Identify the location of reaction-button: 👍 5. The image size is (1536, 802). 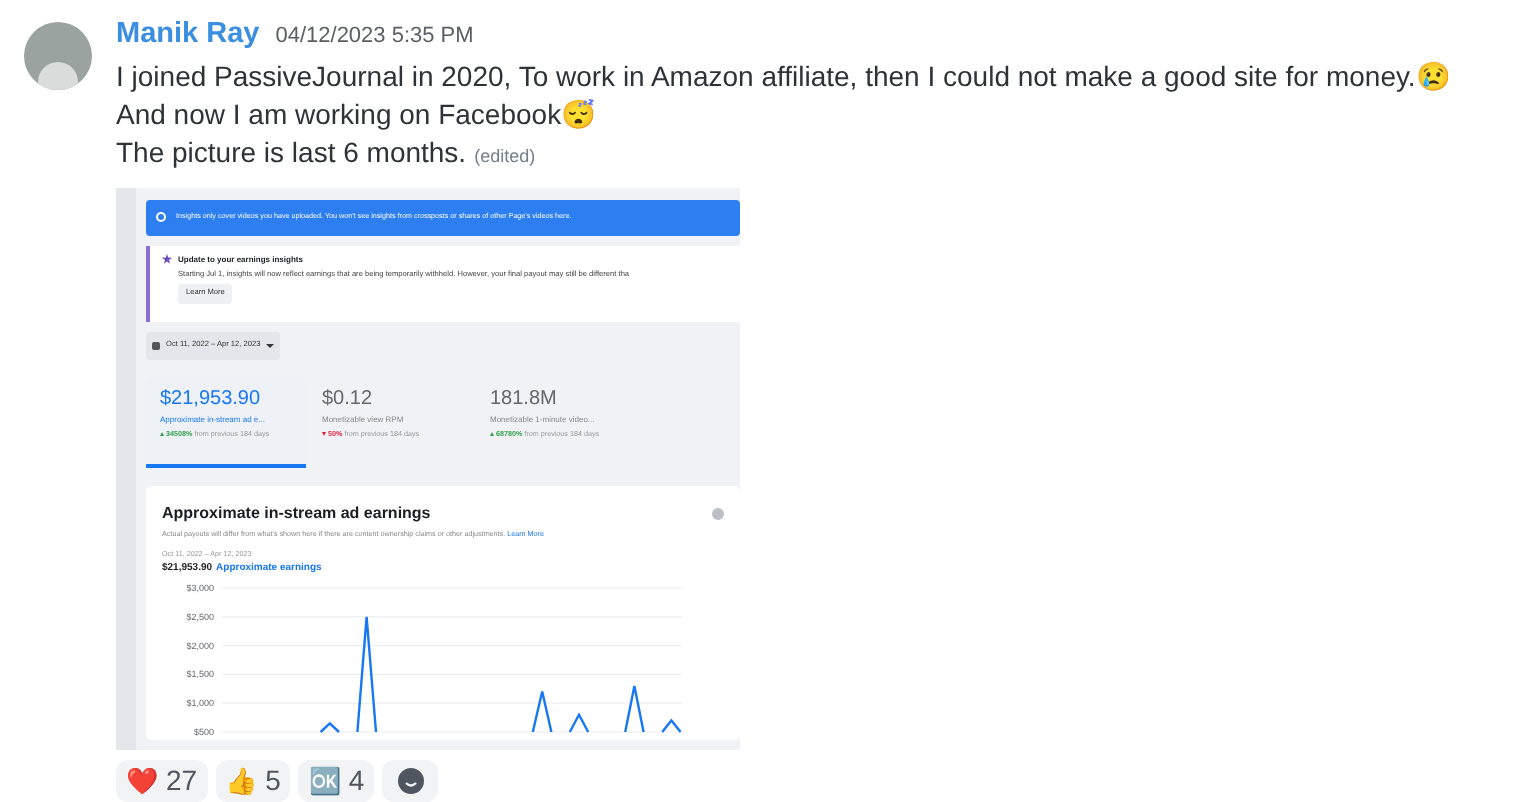
(253, 780).